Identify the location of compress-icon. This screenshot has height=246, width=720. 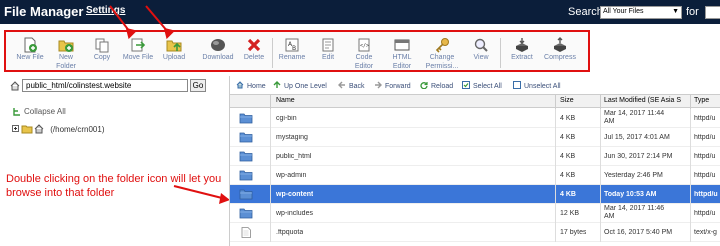
(560, 44).